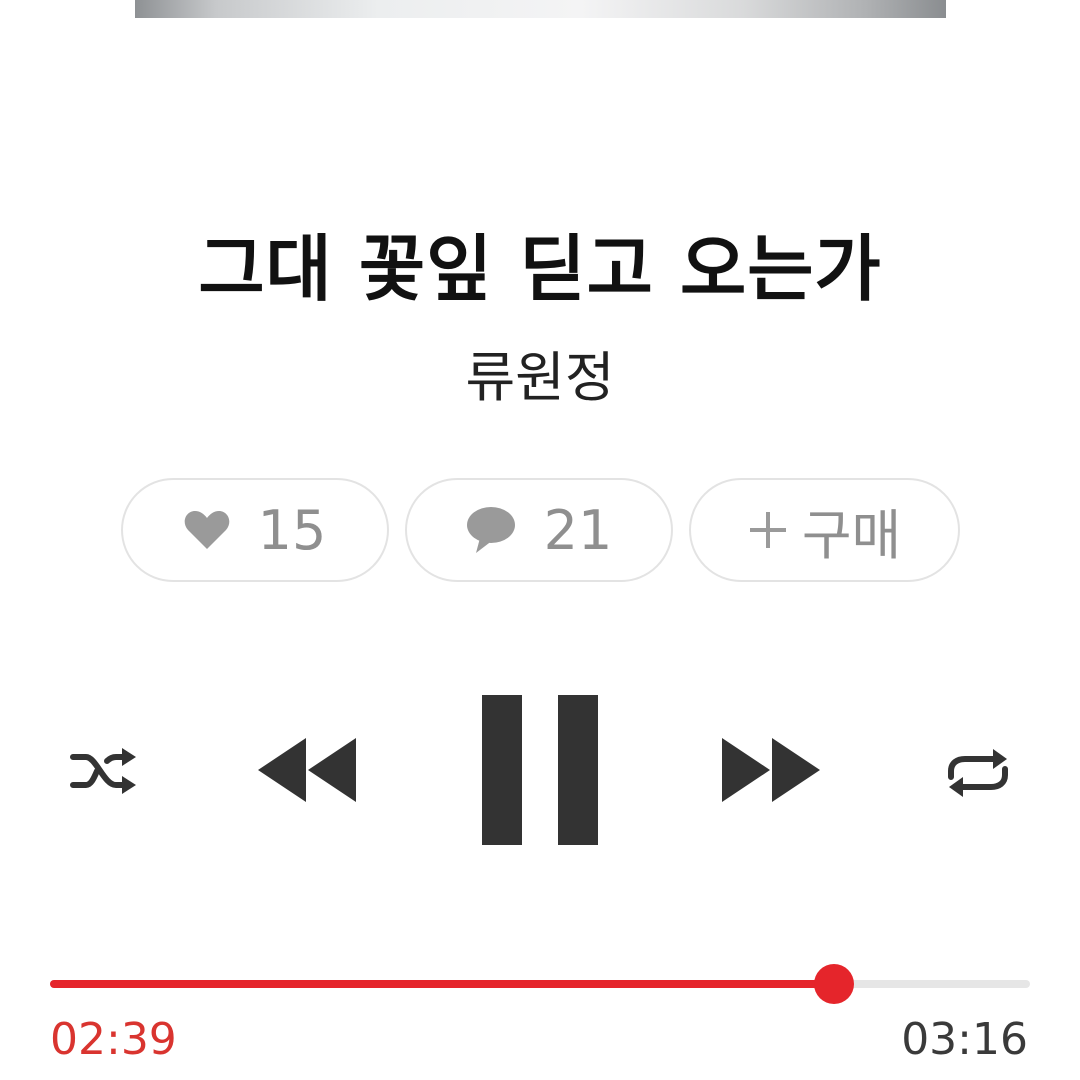  What do you see at coordinates (207, 530) in the screenshot?
I see `heart-icon` at bounding box center [207, 530].